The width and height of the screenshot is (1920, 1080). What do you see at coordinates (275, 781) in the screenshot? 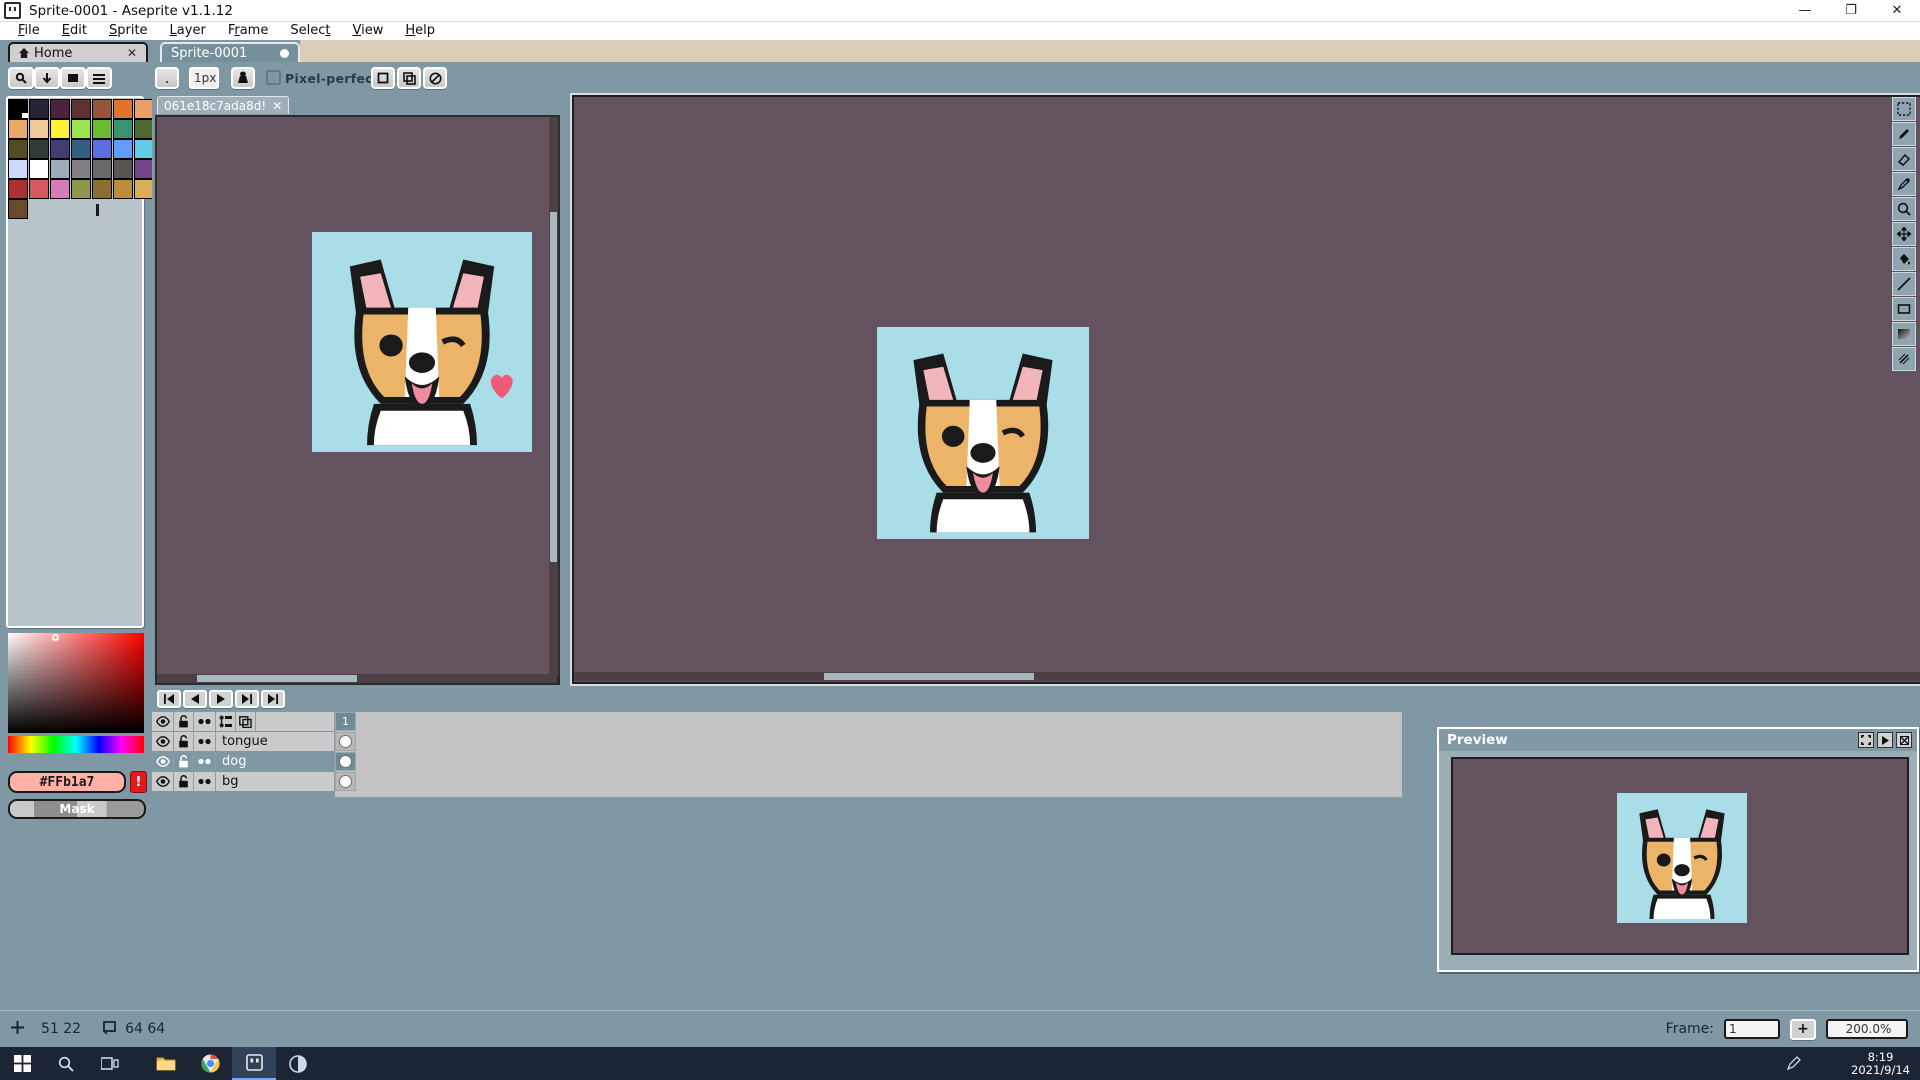
I see `layer-name-label: bg` at bounding box center [275, 781].